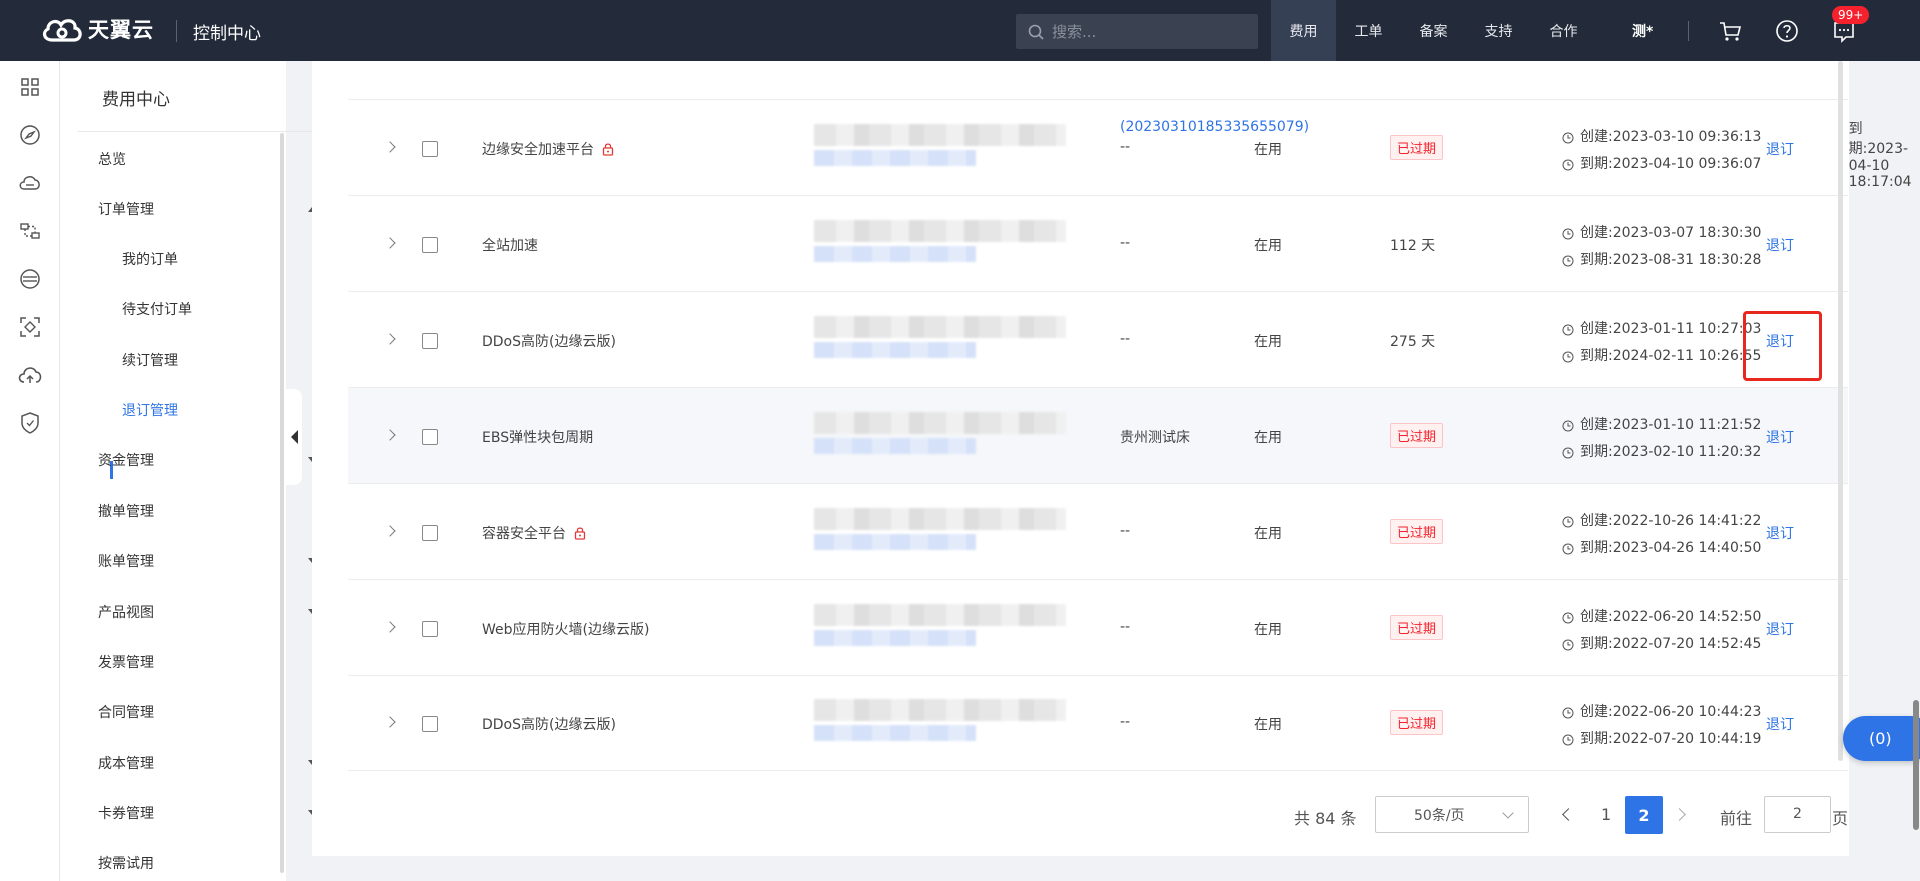 Image resolution: width=1920 pixels, height=881 pixels. What do you see at coordinates (1606, 814) in the screenshot?
I see `page-1: 1` at bounding box center [1606, 814].